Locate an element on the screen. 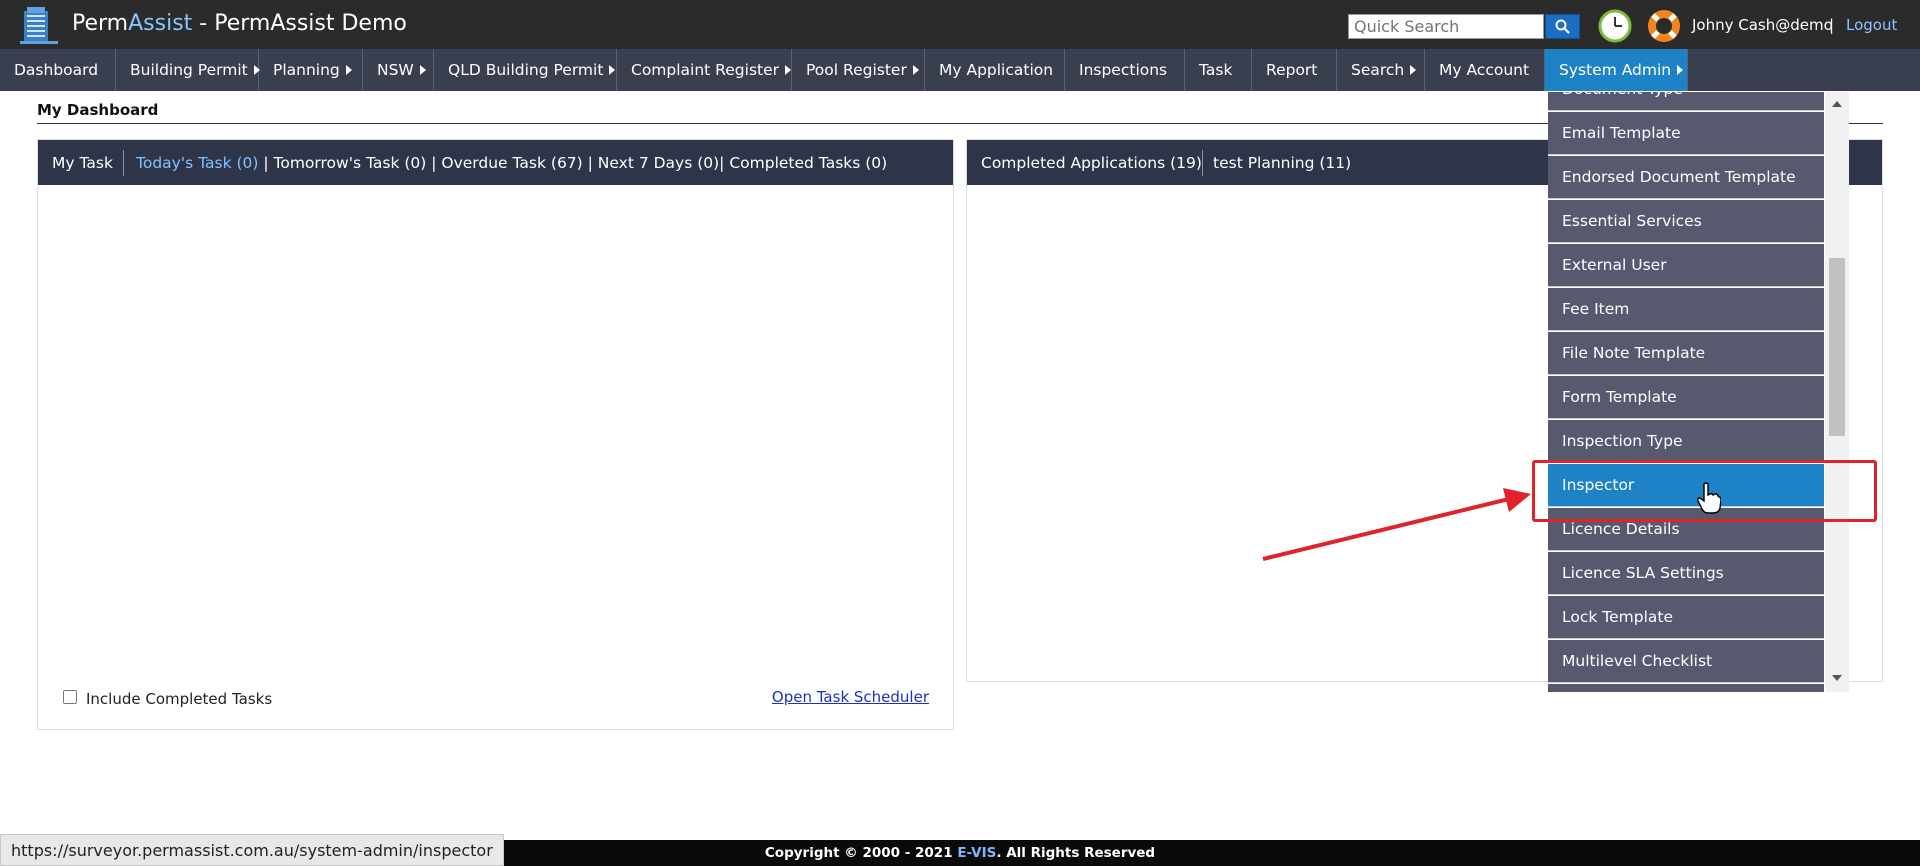 This screenshot has width=1920, height=866. copyright-prefix: Copyright © 2000 - 2021 is located at coordinates (861, 853).